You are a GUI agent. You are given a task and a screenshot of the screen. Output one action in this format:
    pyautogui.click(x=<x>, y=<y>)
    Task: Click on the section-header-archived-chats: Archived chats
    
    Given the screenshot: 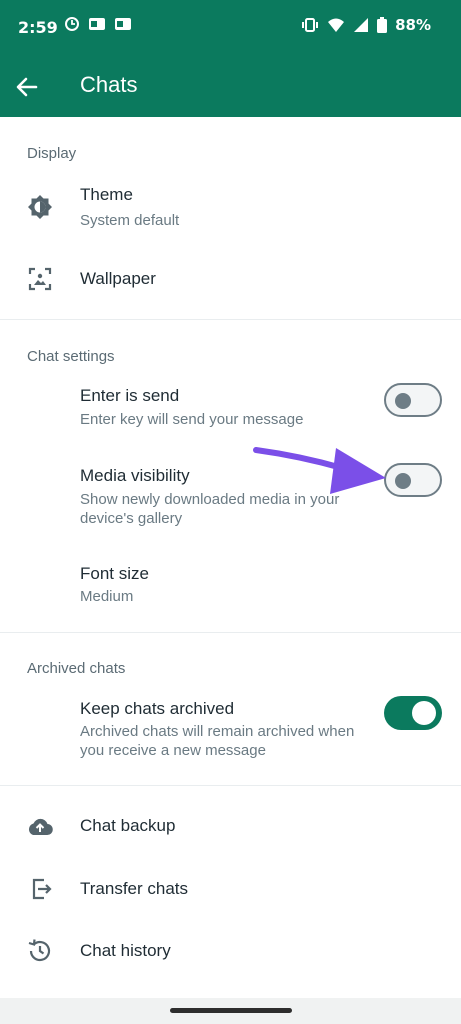 What is the action you would take?
    pyautogui.click(x=76, y=668)
    